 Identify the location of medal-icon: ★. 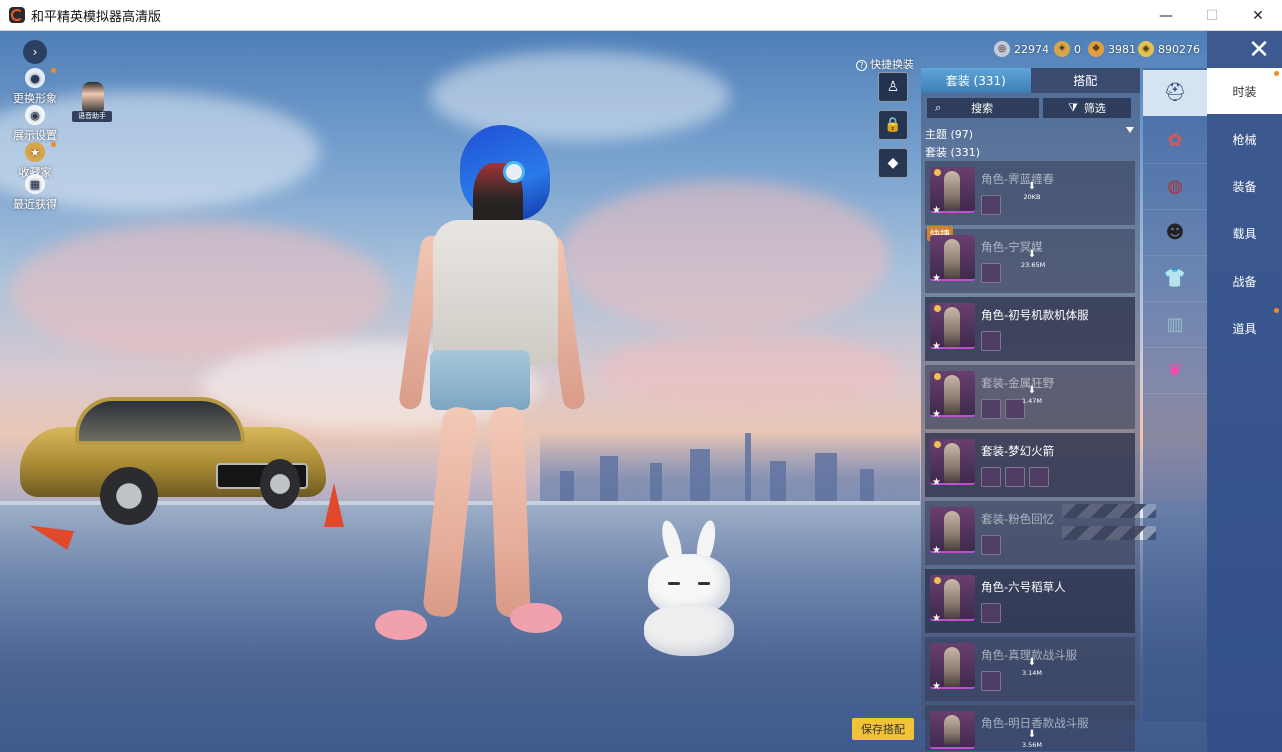
(35, 152).